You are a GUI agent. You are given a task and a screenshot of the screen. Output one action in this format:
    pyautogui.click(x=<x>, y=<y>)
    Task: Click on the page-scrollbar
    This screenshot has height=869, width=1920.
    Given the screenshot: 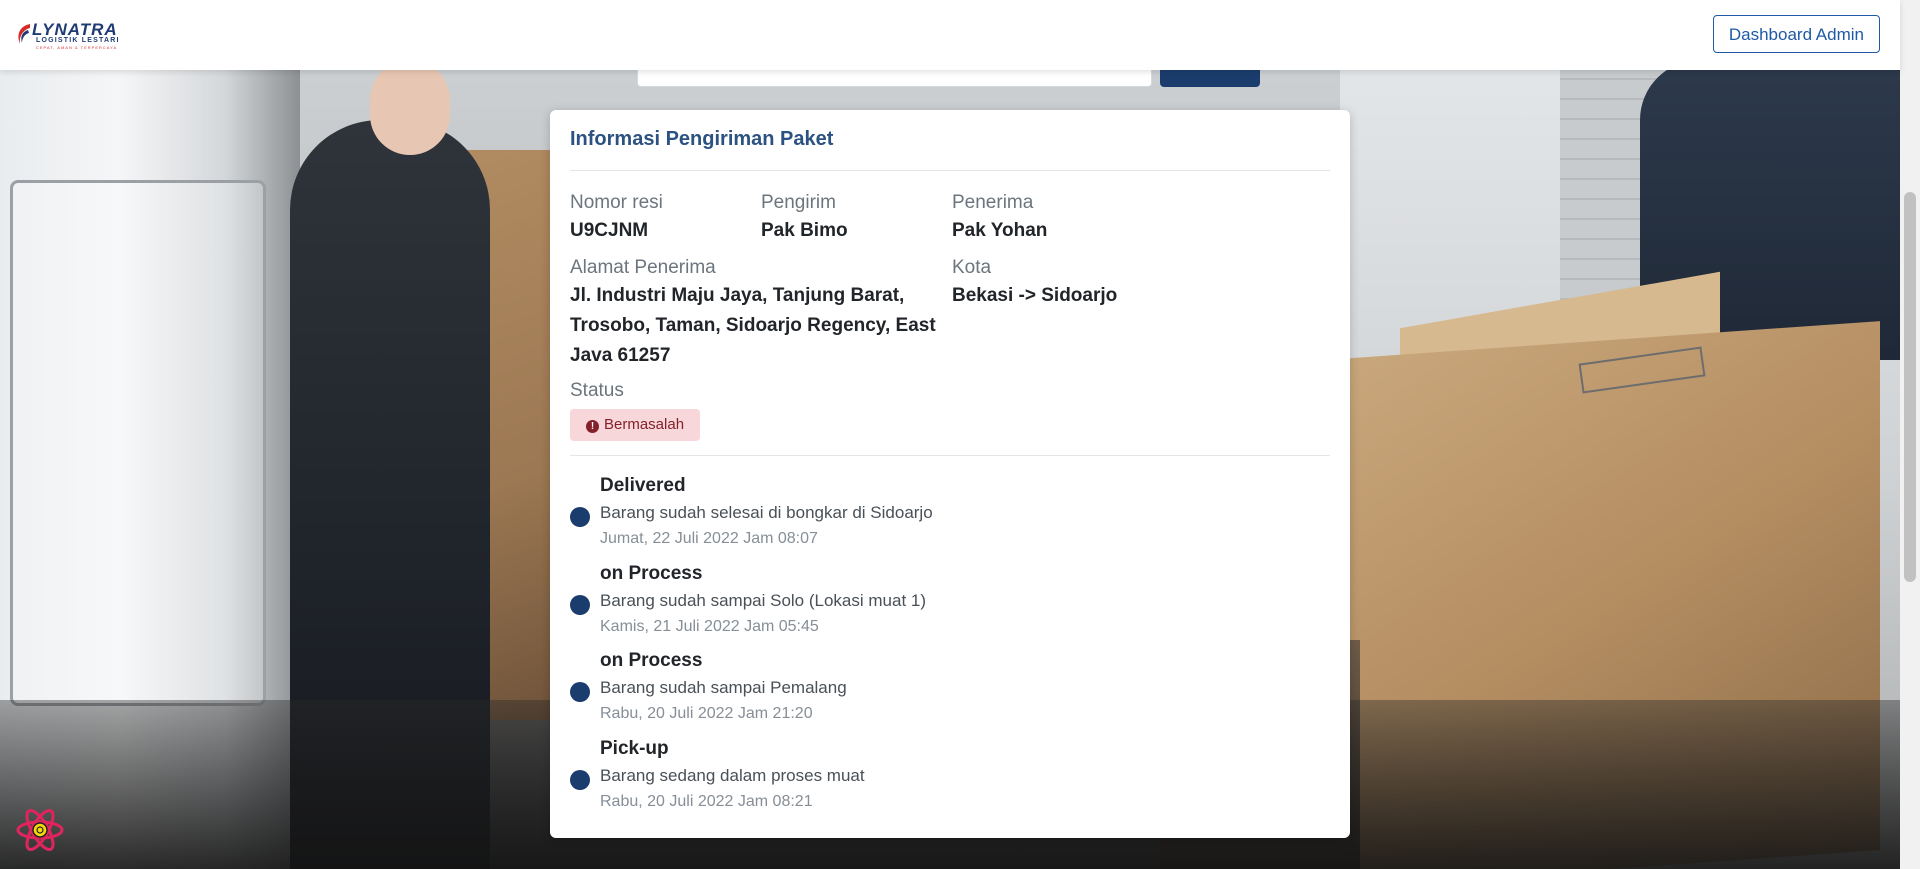 What is the action you would take?
    pyautogui.click(x=1910, y=434)
    